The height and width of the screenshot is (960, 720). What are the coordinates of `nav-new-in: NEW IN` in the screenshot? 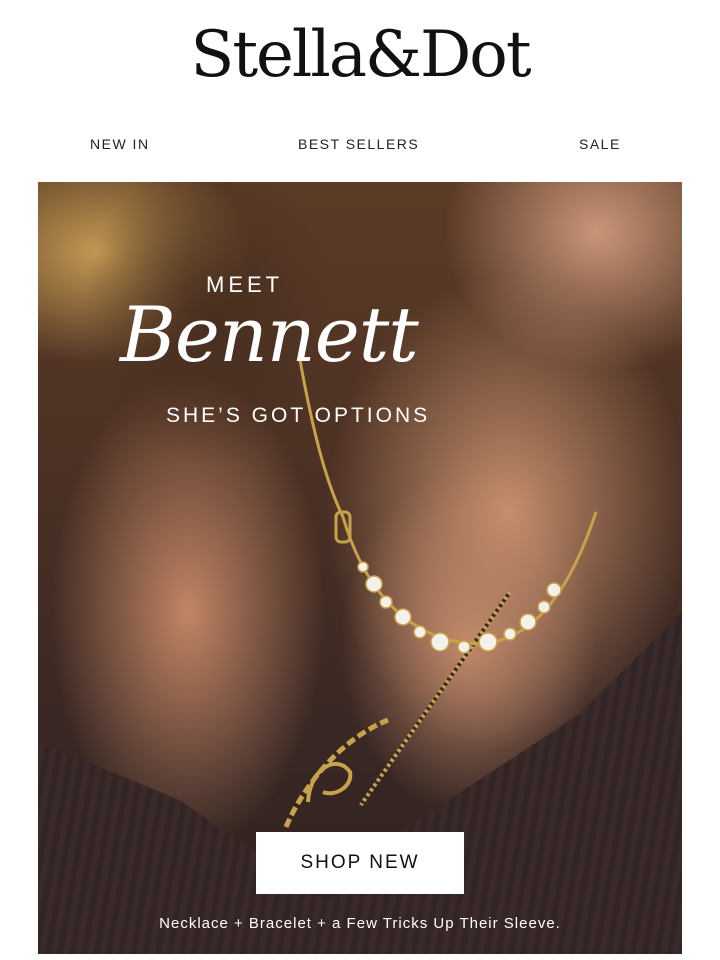 It's located at (120, 144).